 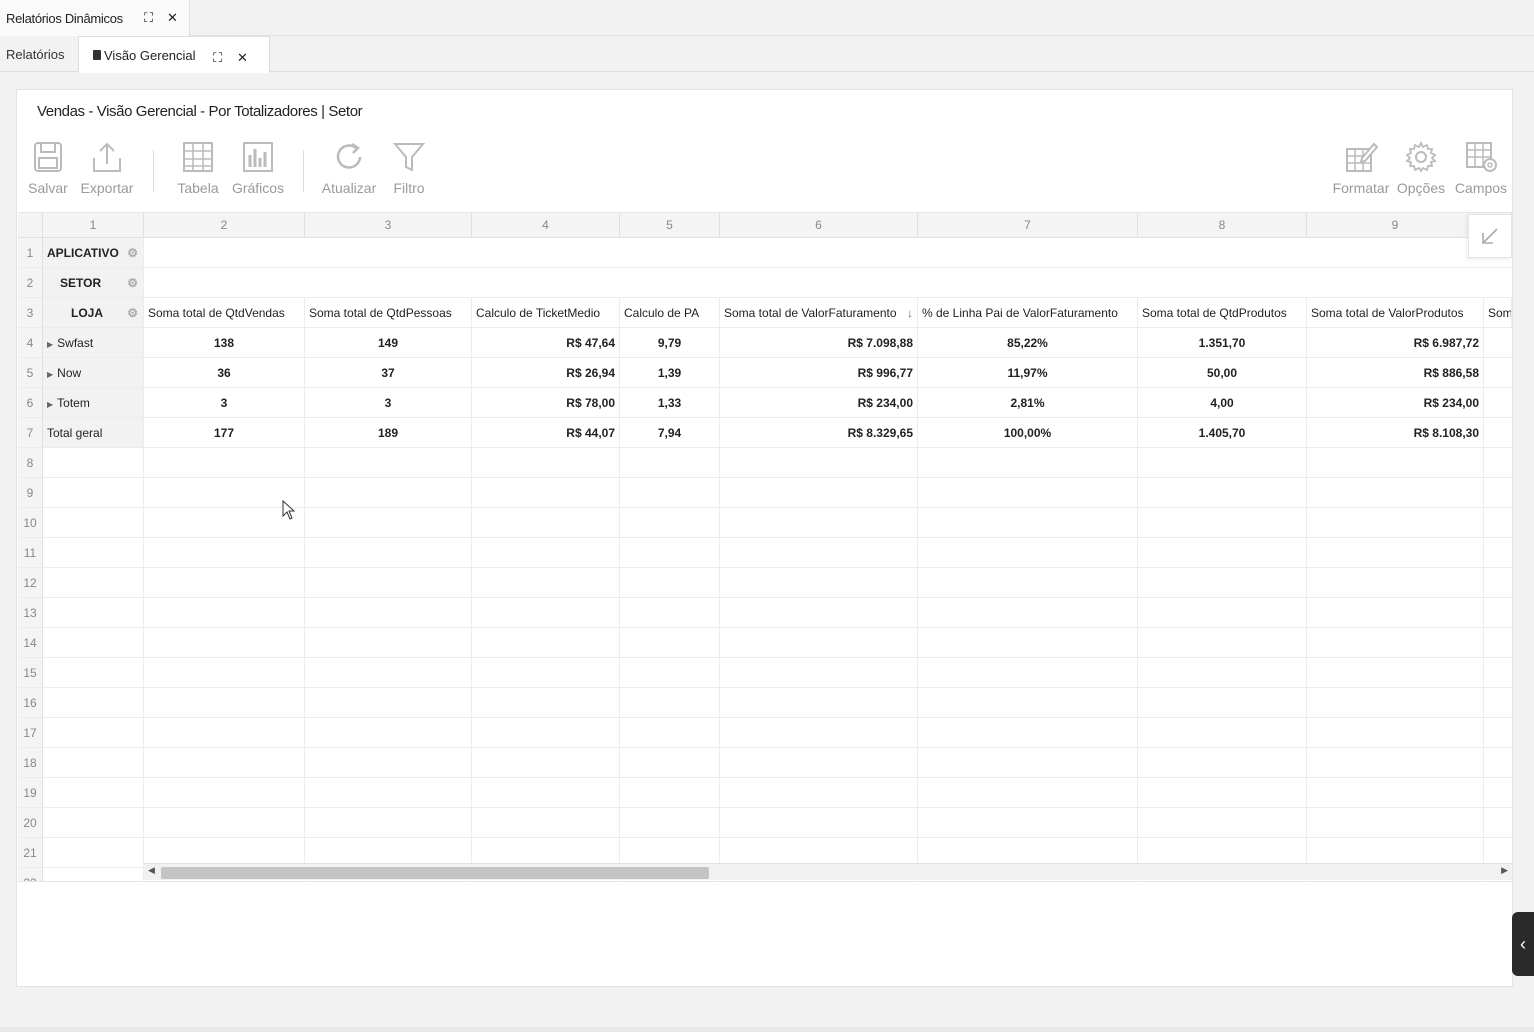 What do you see at coordinates (30, 463) in the screenshot?
I see `row-number: 8` at bounding box center [30, 463].